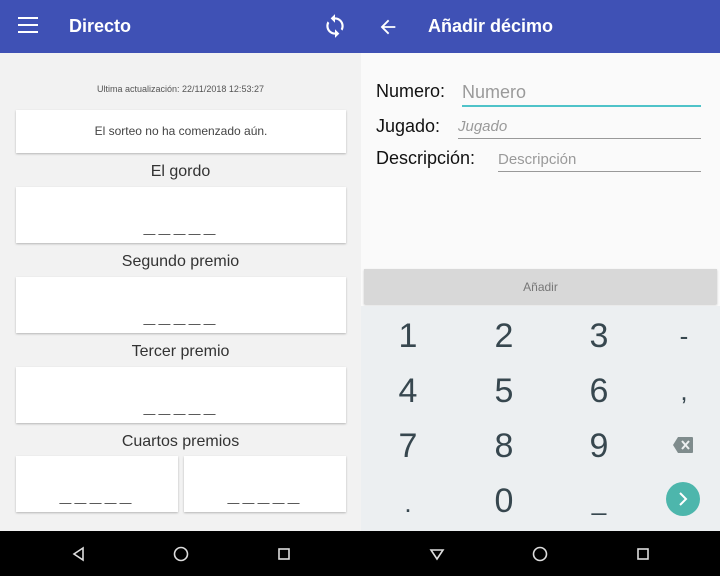 Image resolution: width=720 pixels, height=576 pixels. What do you see at coordinates (408, 391) in the screenshot?
I see `key-4: 4` at bounding box center [408, 391].